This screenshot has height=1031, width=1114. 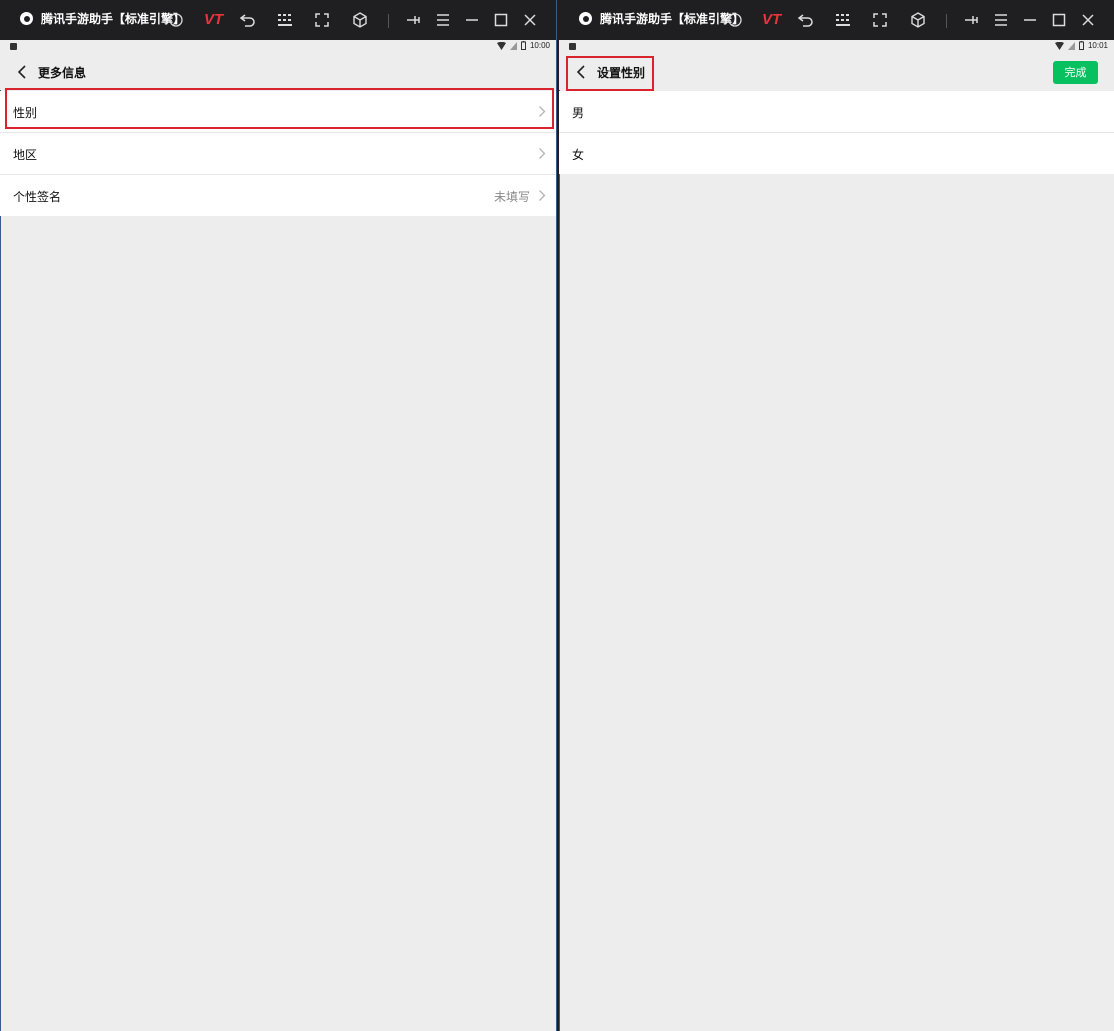 I want to click on nav-bar: 更多信息, so click(x=278, y=72).